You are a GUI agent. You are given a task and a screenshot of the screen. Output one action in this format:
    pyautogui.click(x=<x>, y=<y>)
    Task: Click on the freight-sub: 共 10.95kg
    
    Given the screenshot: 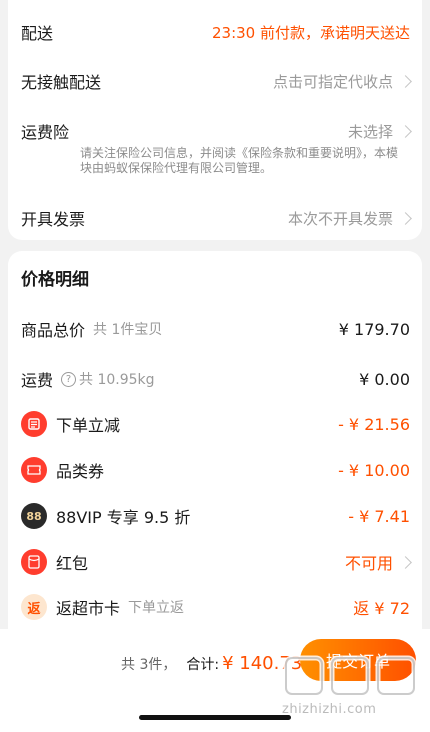 What is the action you would take?
    pyautogui.click(x=117, y=380)
    